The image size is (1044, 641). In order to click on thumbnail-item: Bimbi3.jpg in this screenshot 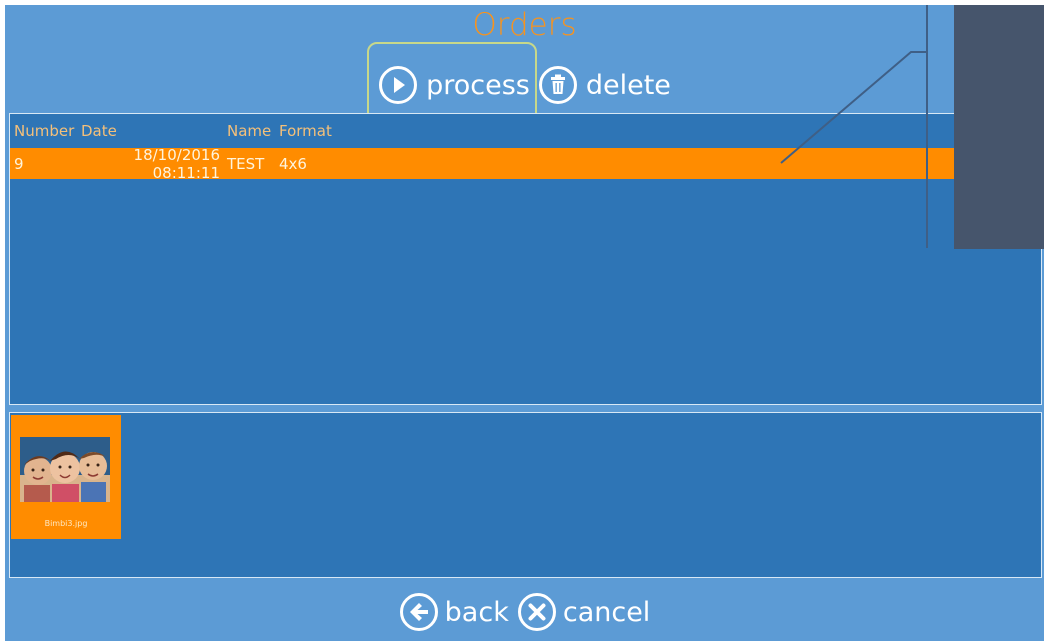, I will do `click(66, 477)`.